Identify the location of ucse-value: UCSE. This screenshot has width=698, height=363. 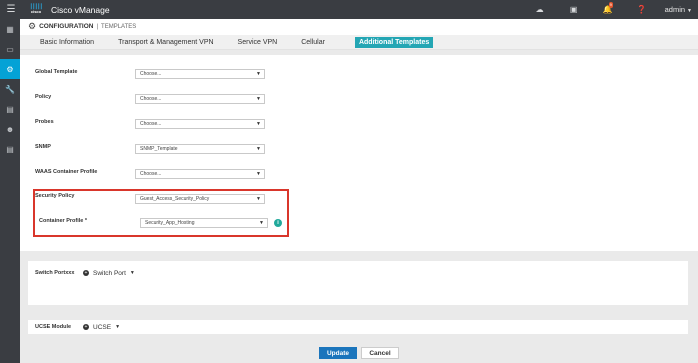
(102, 327).